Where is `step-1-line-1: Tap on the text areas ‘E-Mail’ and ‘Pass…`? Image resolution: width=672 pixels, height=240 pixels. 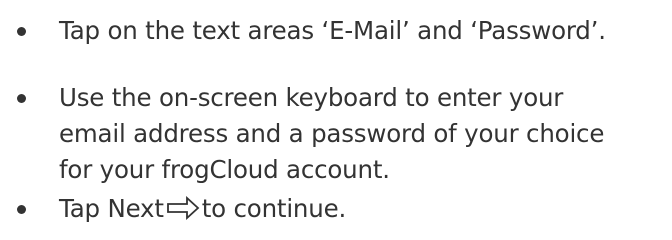 step-1-line-1: Tap on the text areas ‘E-Mail’ and ‘Pass… is located at coordinates (332, 30).